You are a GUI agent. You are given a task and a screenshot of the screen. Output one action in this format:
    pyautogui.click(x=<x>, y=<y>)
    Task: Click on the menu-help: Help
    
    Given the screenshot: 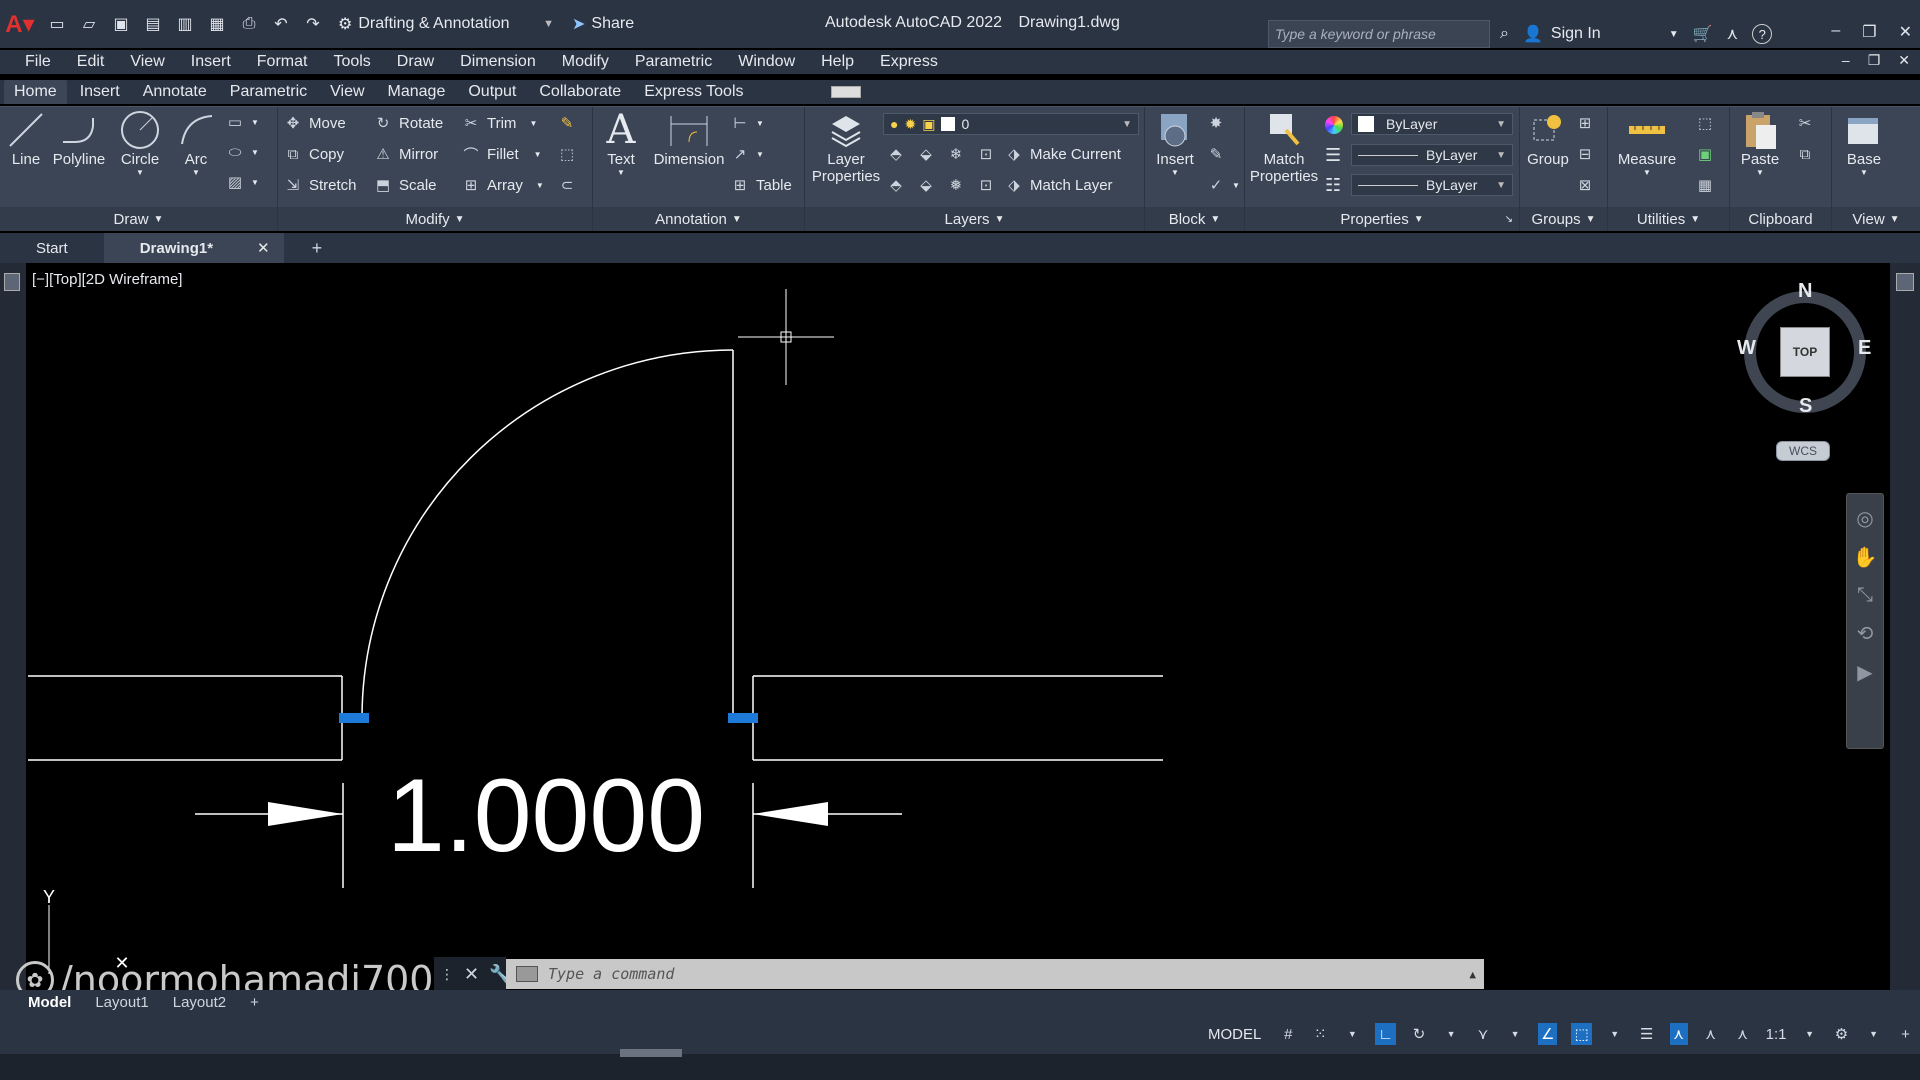 What is the action you would take?
    pyautogui.click(x=837, y=62)
    